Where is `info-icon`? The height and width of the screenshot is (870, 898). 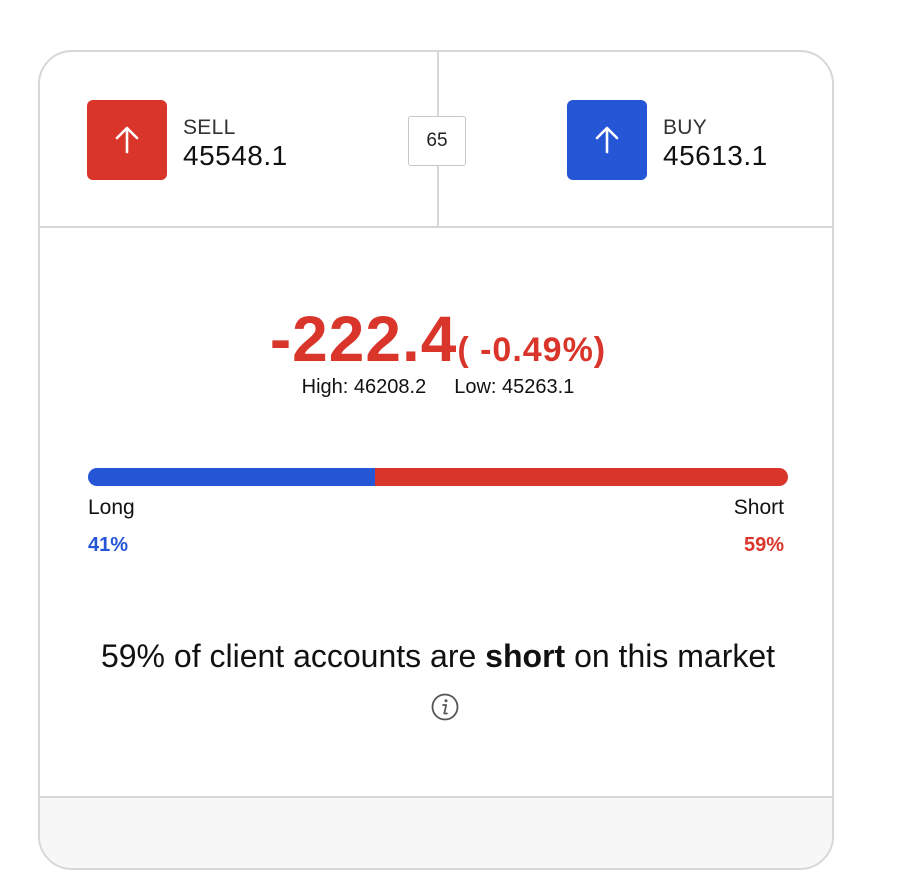 info-icon is located at coordinates (445, 707).